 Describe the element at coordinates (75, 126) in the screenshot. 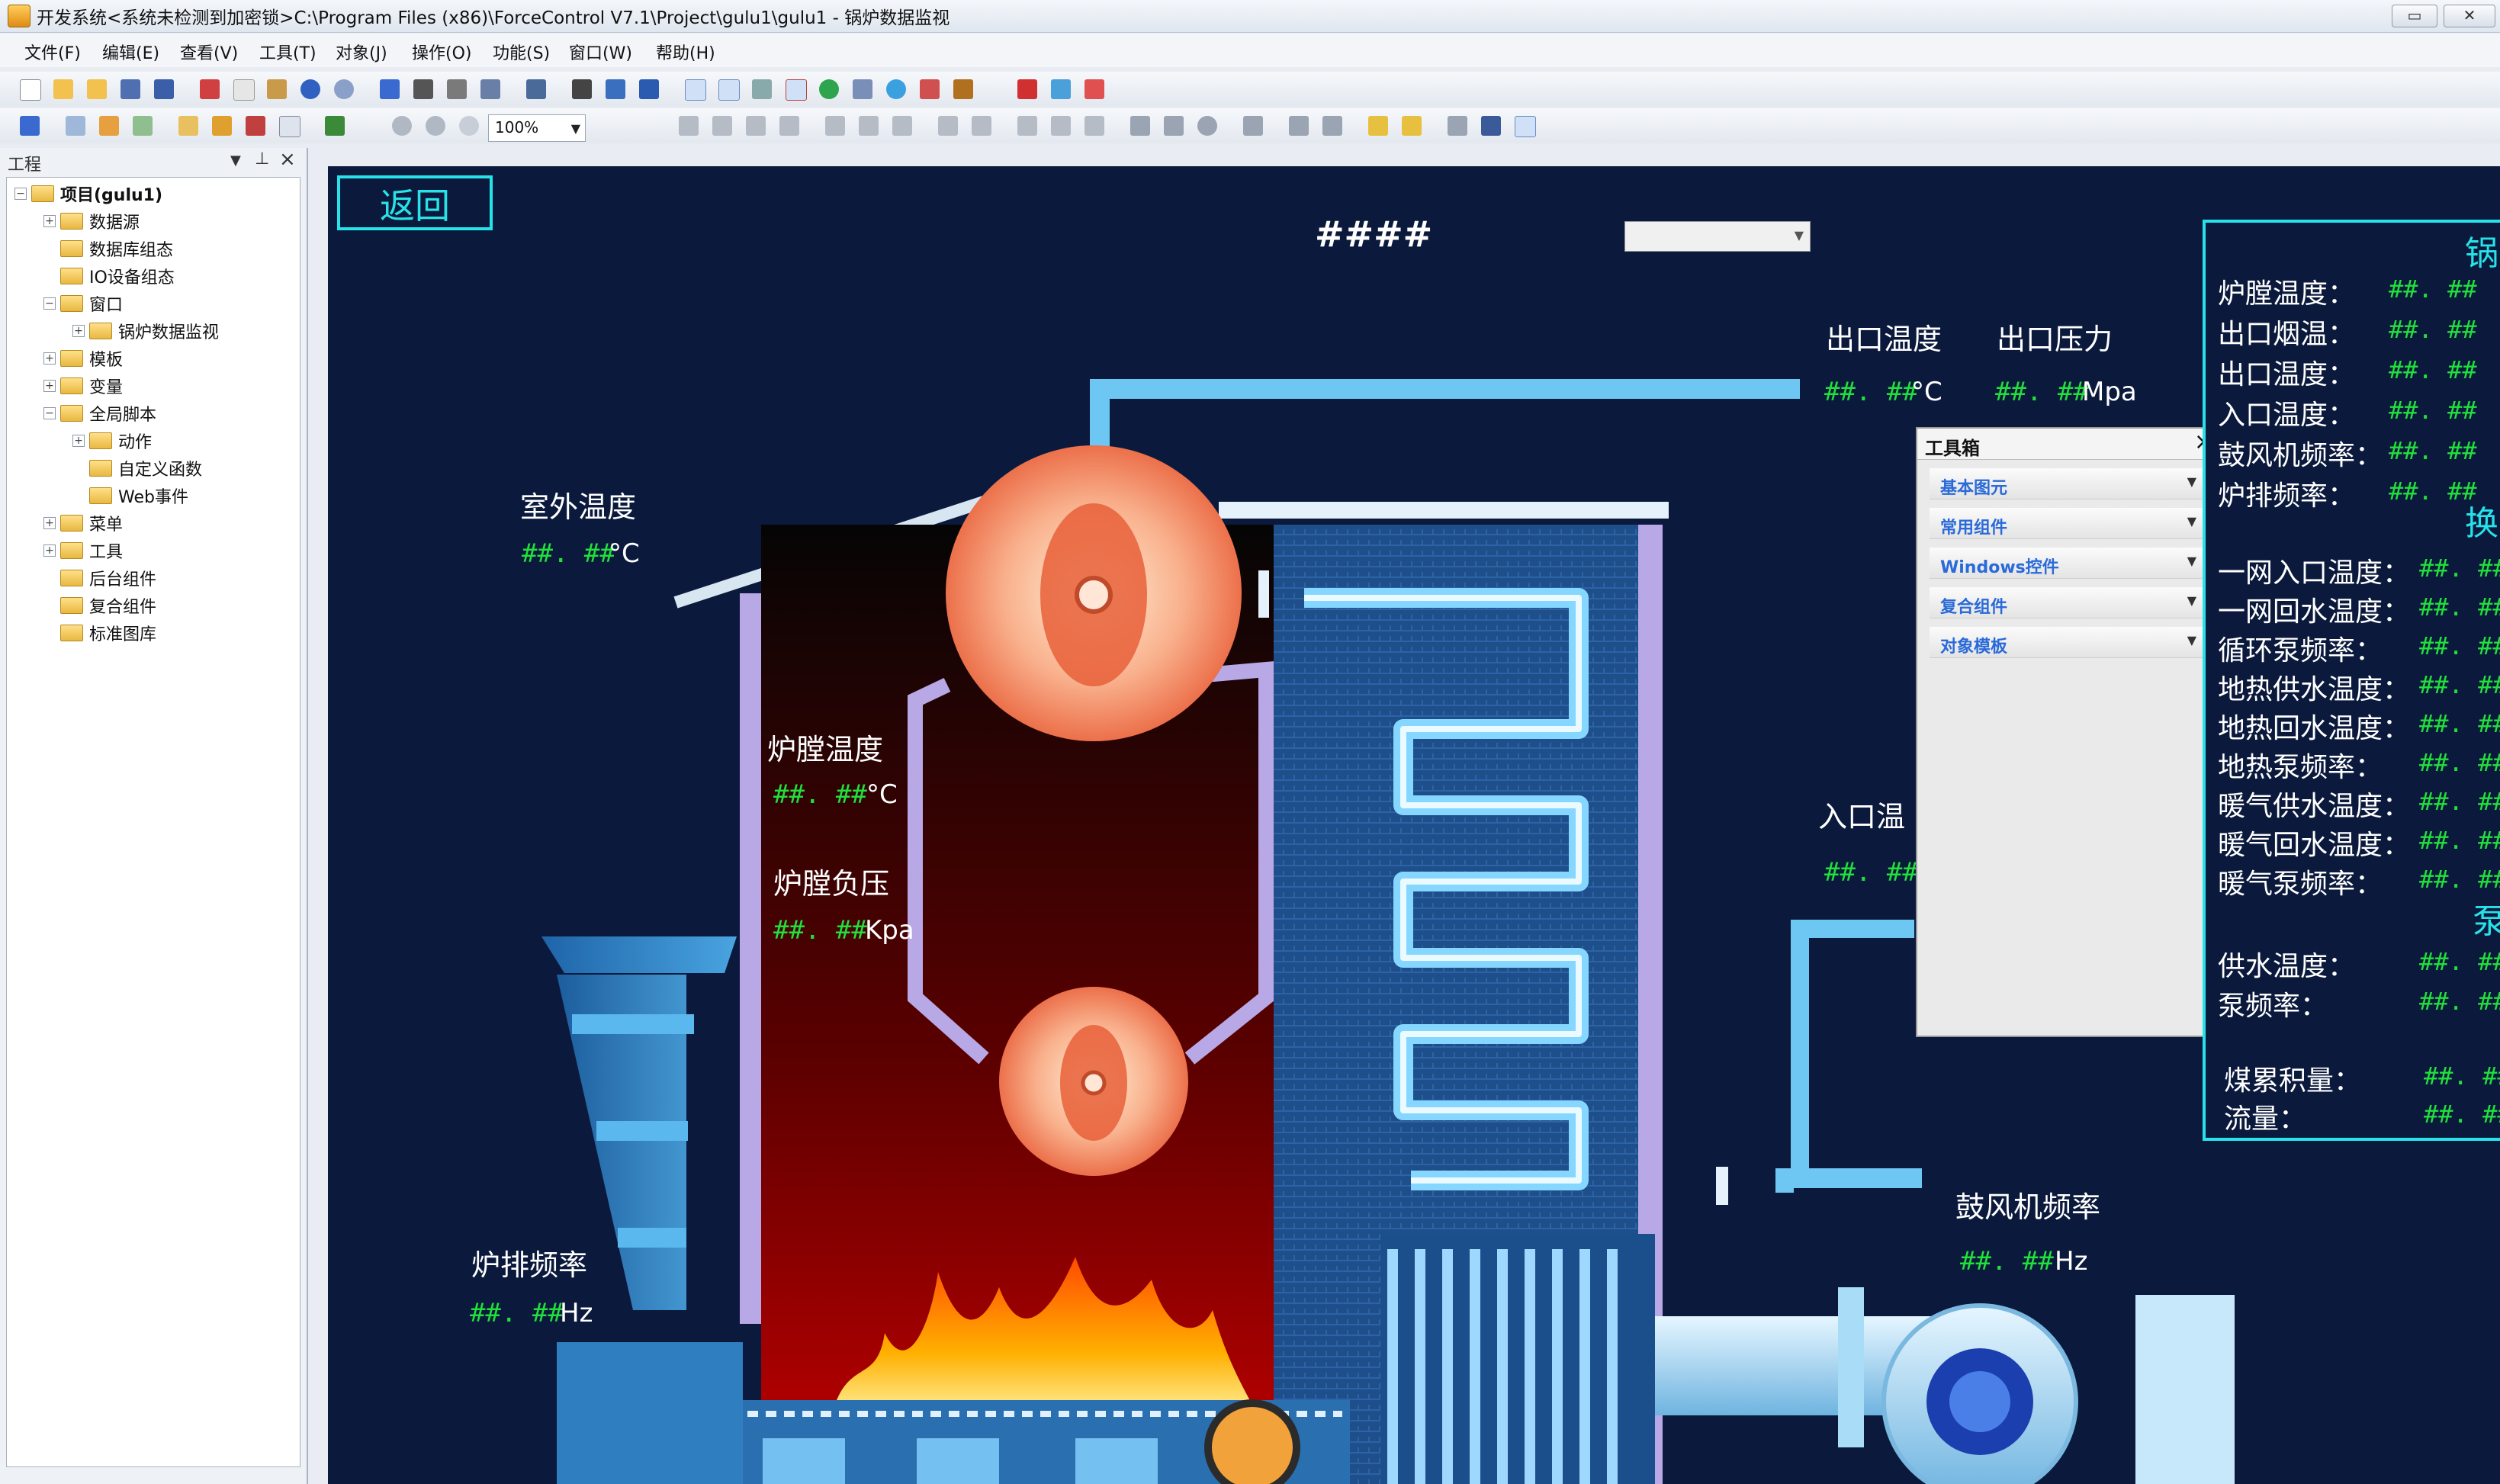

I see `add-icon` at that location.